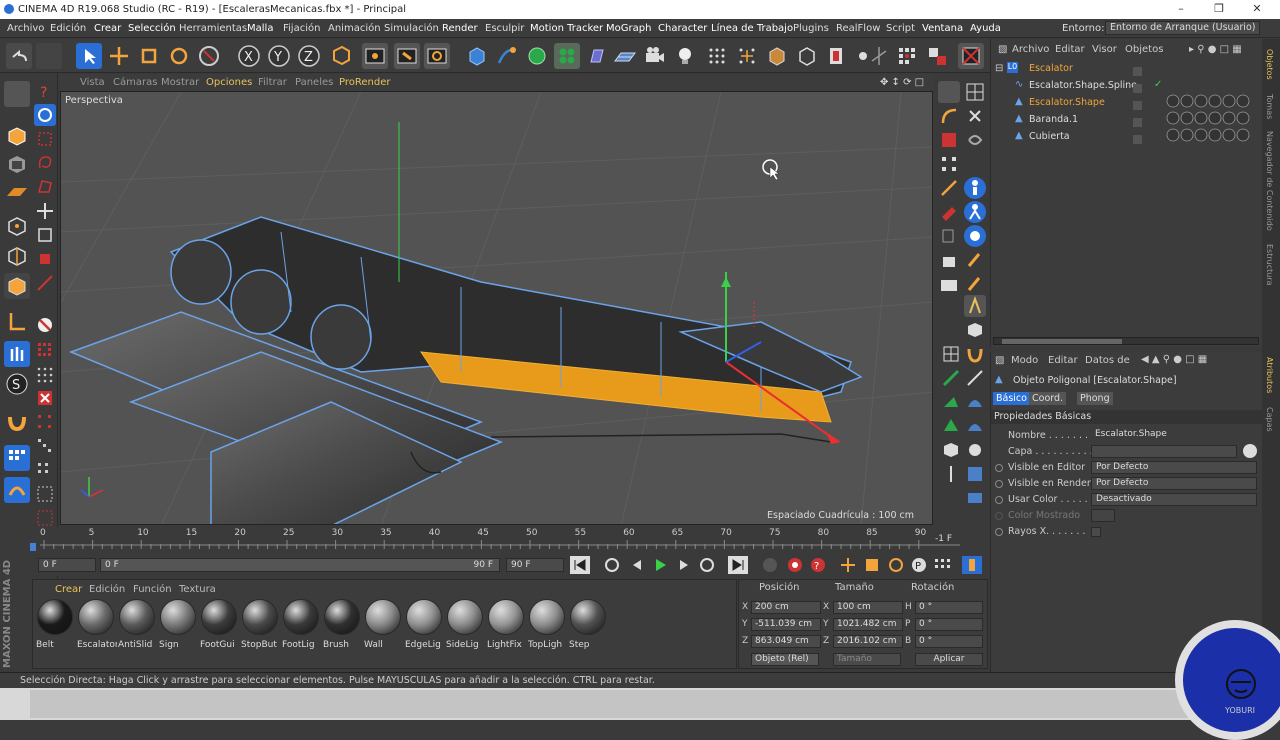 This screenshot has width=1280, height=740. Describe the element at coordinates (786, 607) in the screenshot. I see `position-x-field: 200 cm` at that location.